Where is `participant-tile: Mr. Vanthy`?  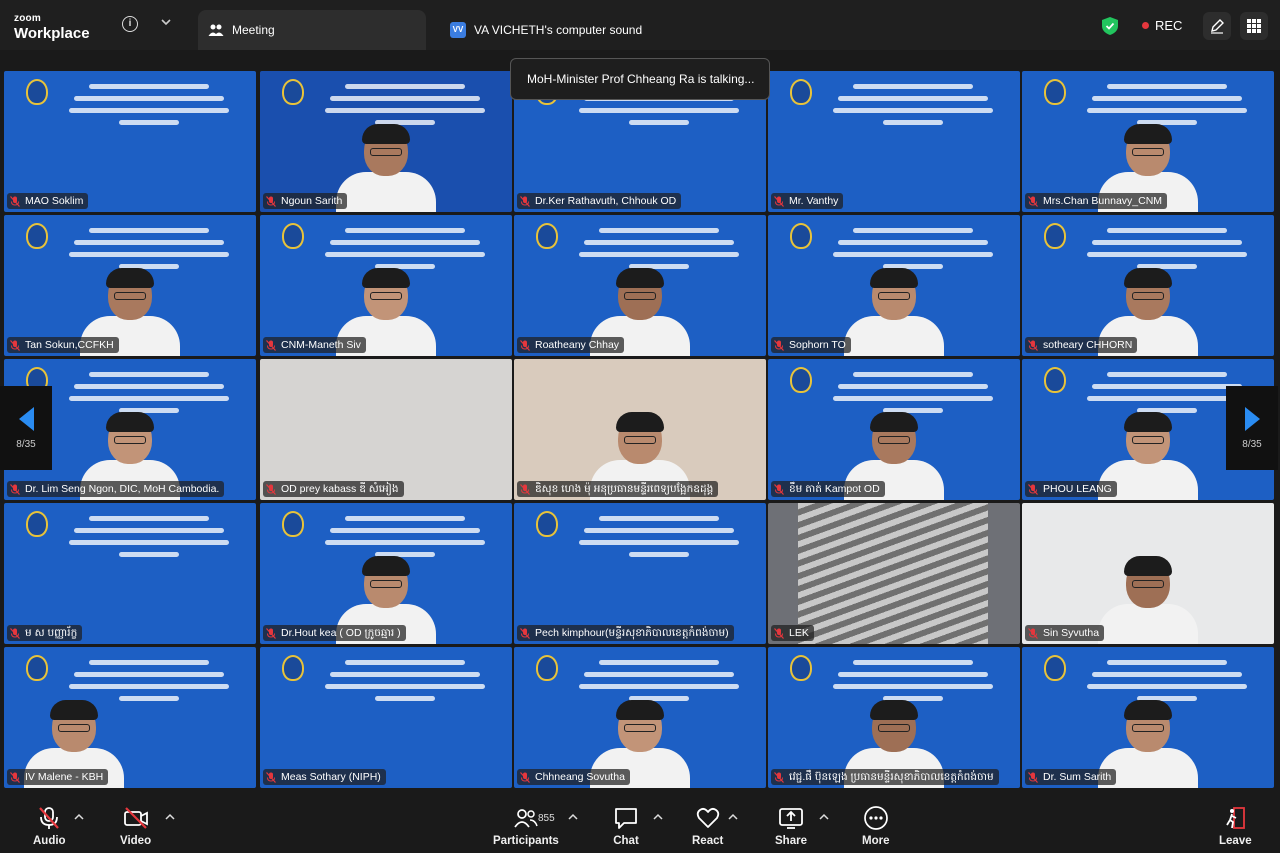
participant-tile: Mr. Vanthy is located at coordinates (894, 141).